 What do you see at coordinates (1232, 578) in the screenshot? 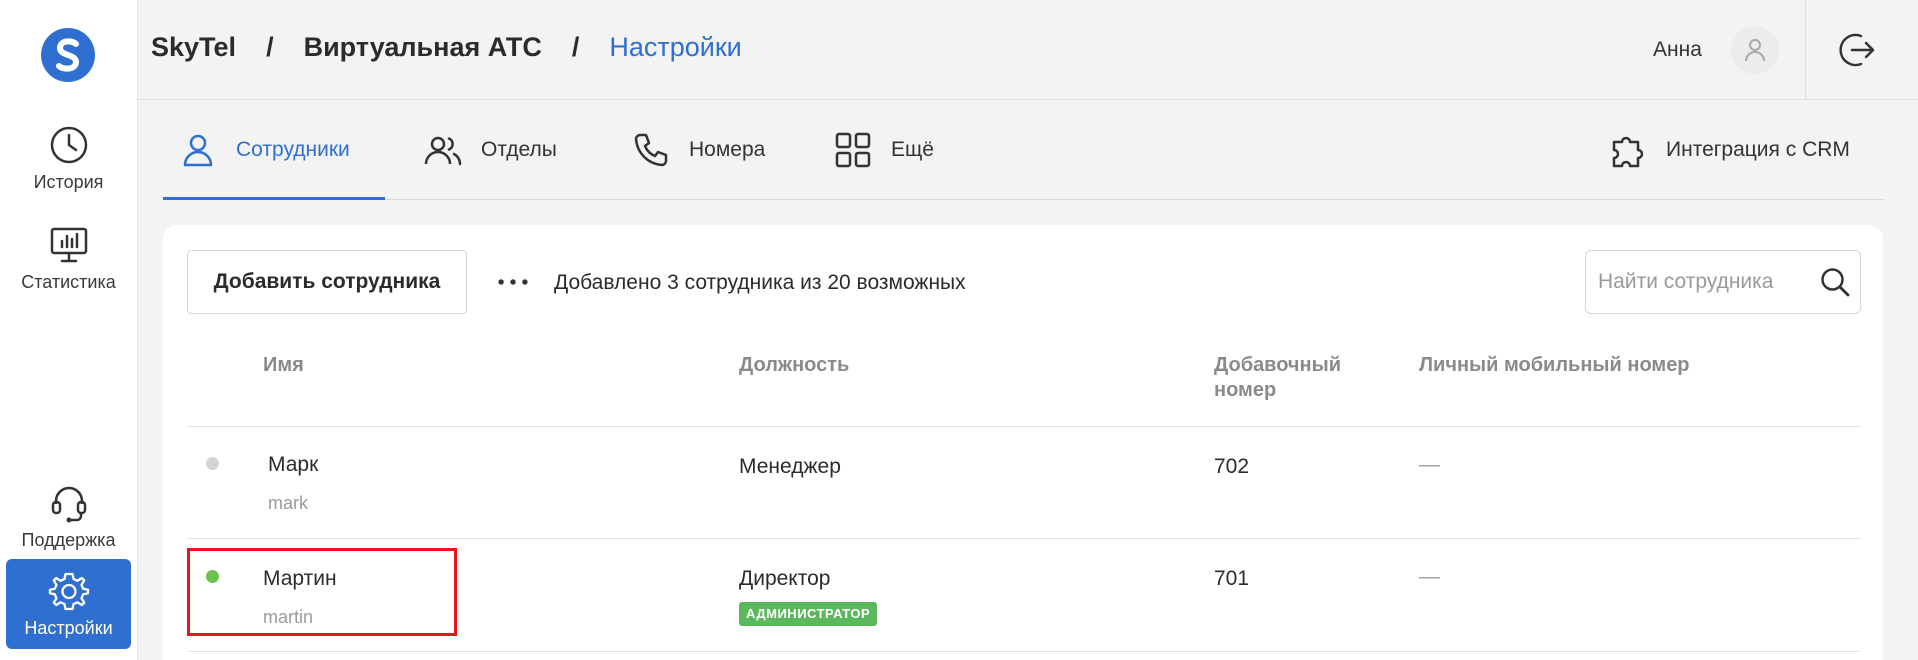
I see `employee-extension: 701` at bounding box center [1232, 578].